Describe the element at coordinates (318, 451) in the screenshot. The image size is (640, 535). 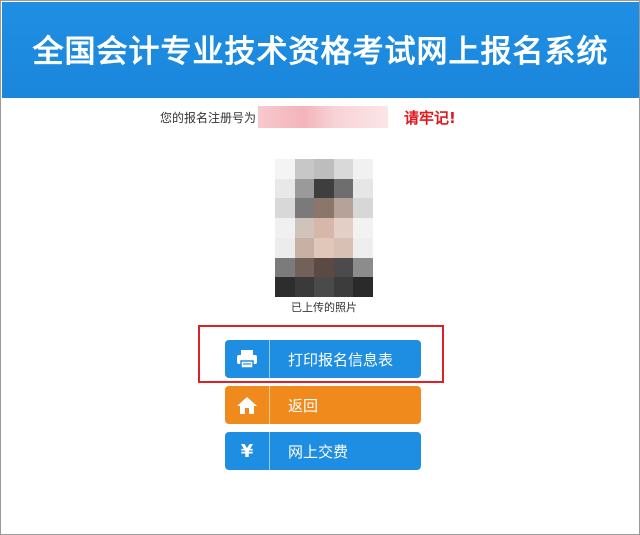
I see `online-payment-label: 网上交费` at that location.